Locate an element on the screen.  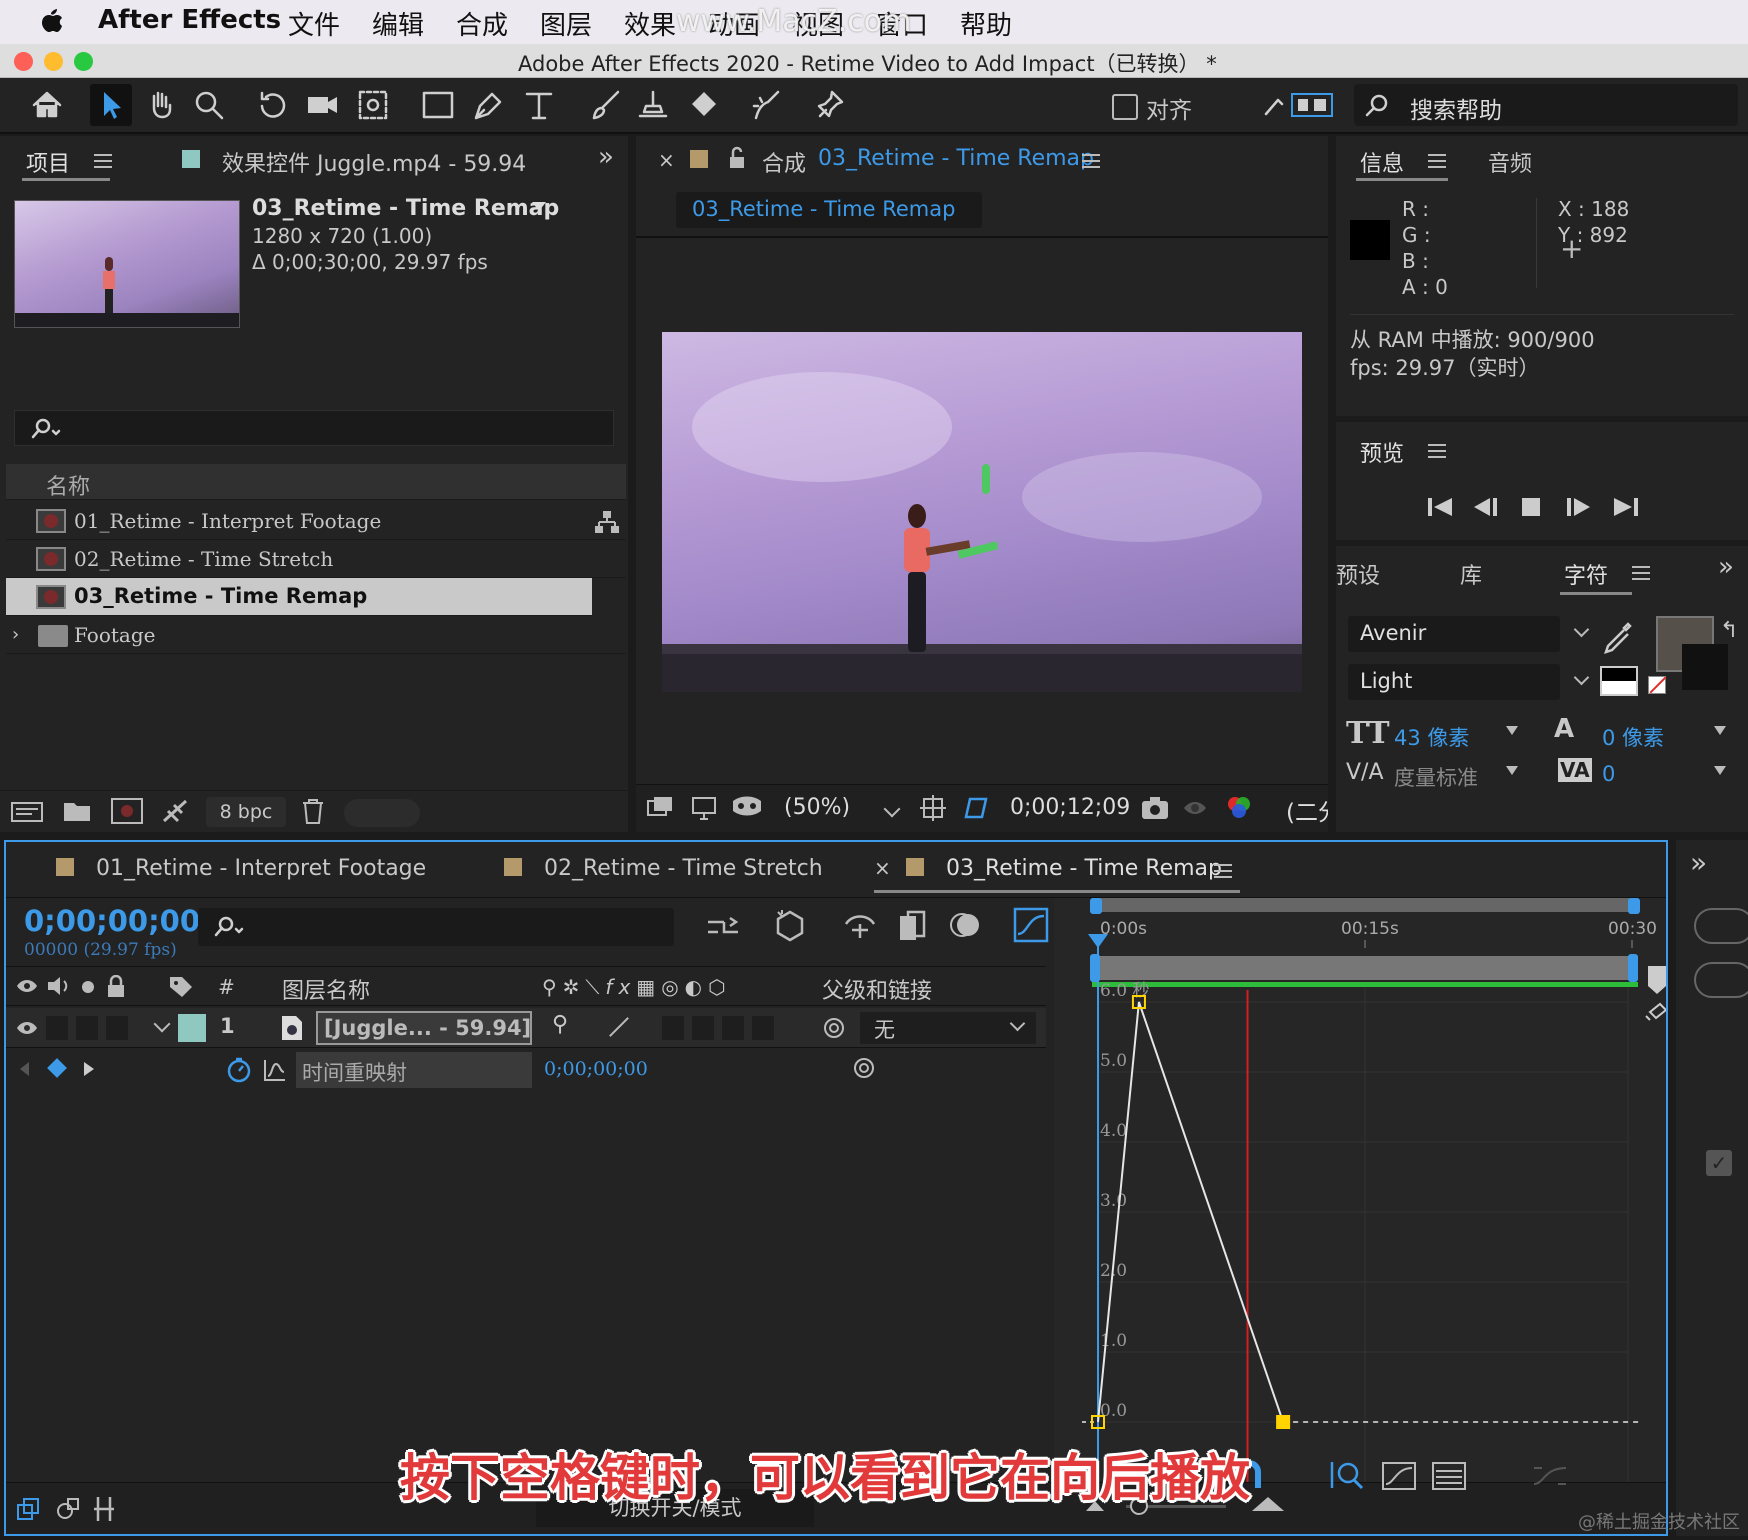
project-item: 01_Retime - Interpret Footage is located at coordinates (316, 521).